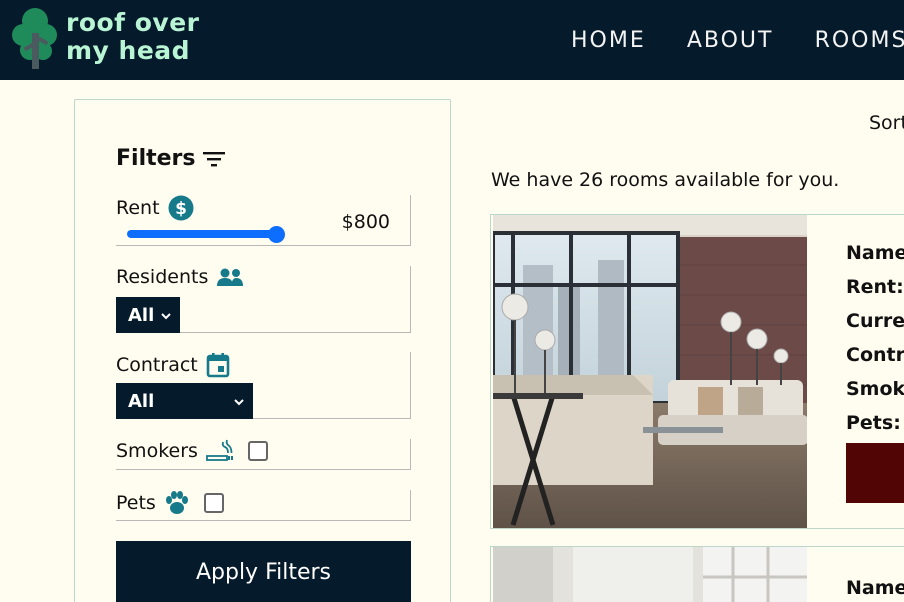 This screenshot has height=602, width=904. I want to click on current-label: Curren, so click(875, 321).